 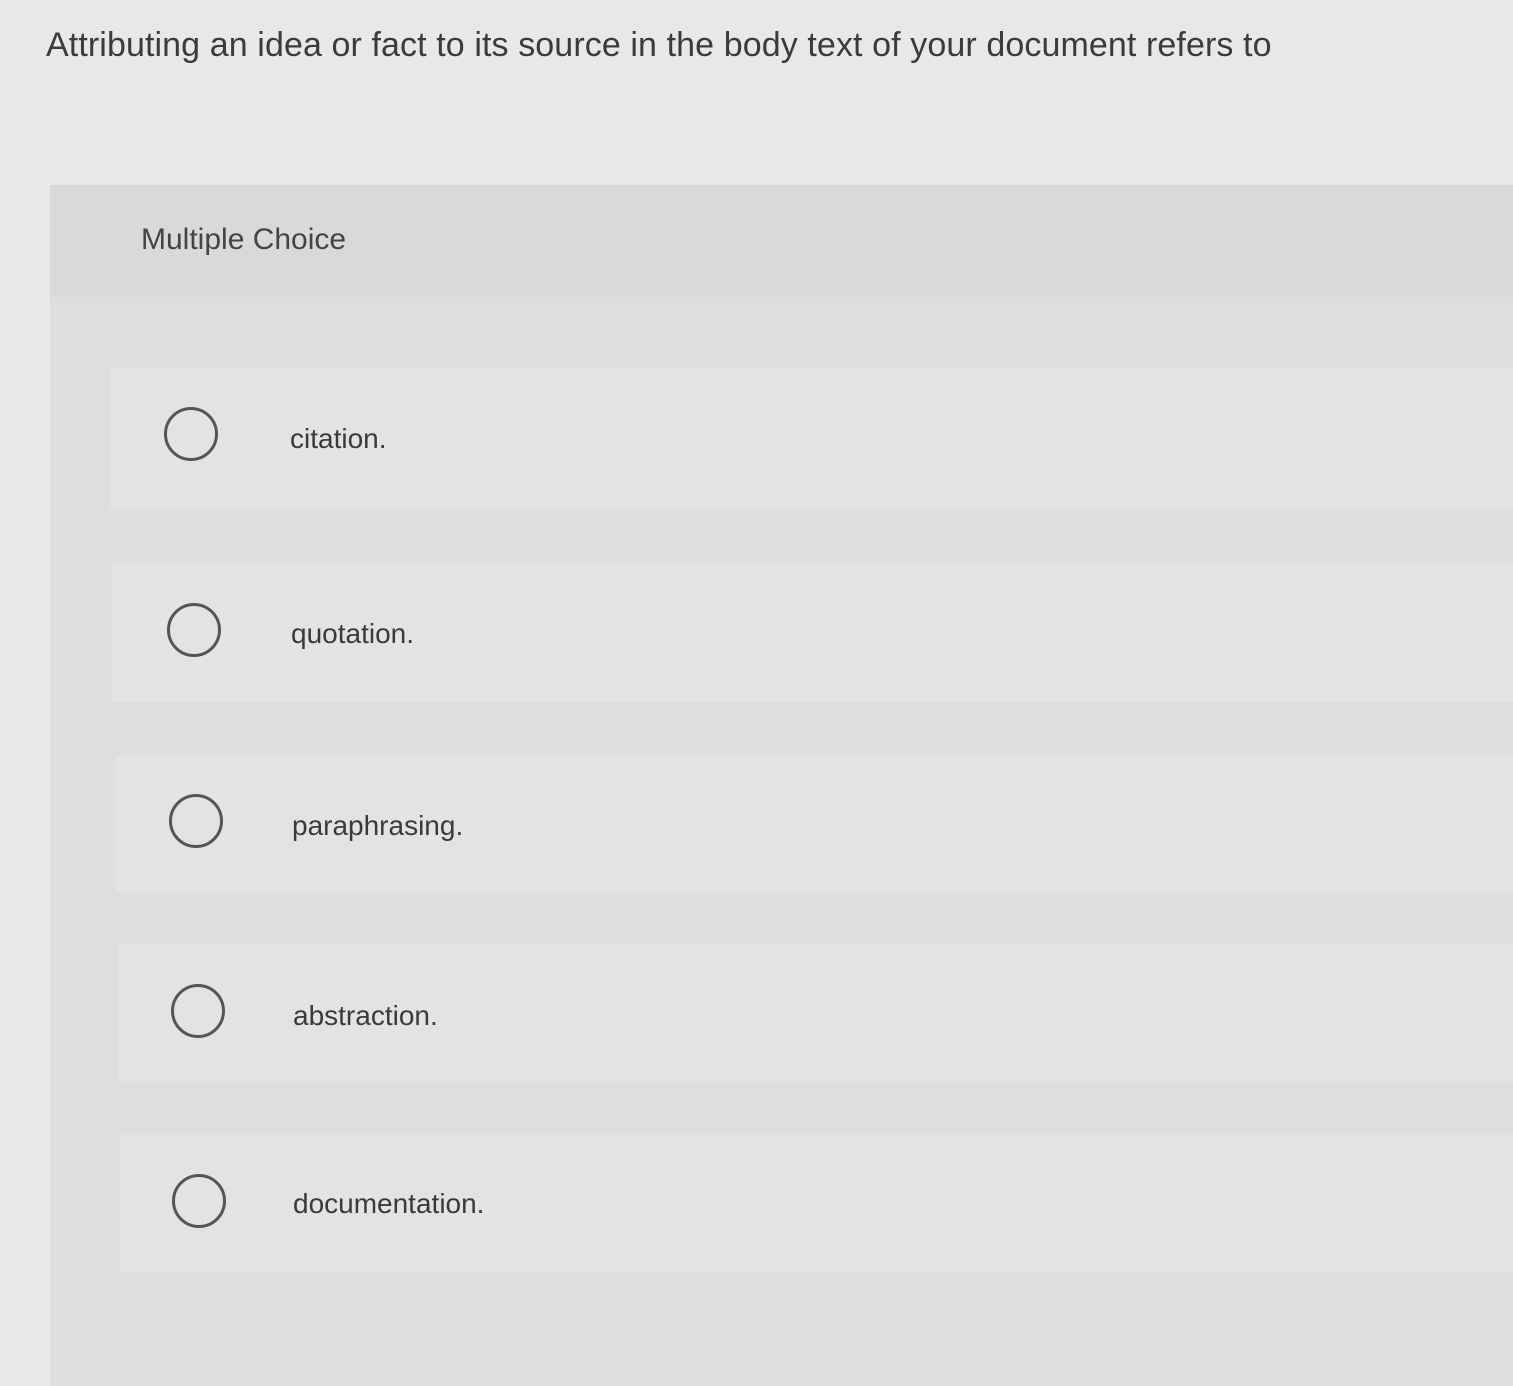 What do you see at coordinates (812, 633) in the screenshot?
I see `option-quotation: quotation.` at bounding box center [812, 633].